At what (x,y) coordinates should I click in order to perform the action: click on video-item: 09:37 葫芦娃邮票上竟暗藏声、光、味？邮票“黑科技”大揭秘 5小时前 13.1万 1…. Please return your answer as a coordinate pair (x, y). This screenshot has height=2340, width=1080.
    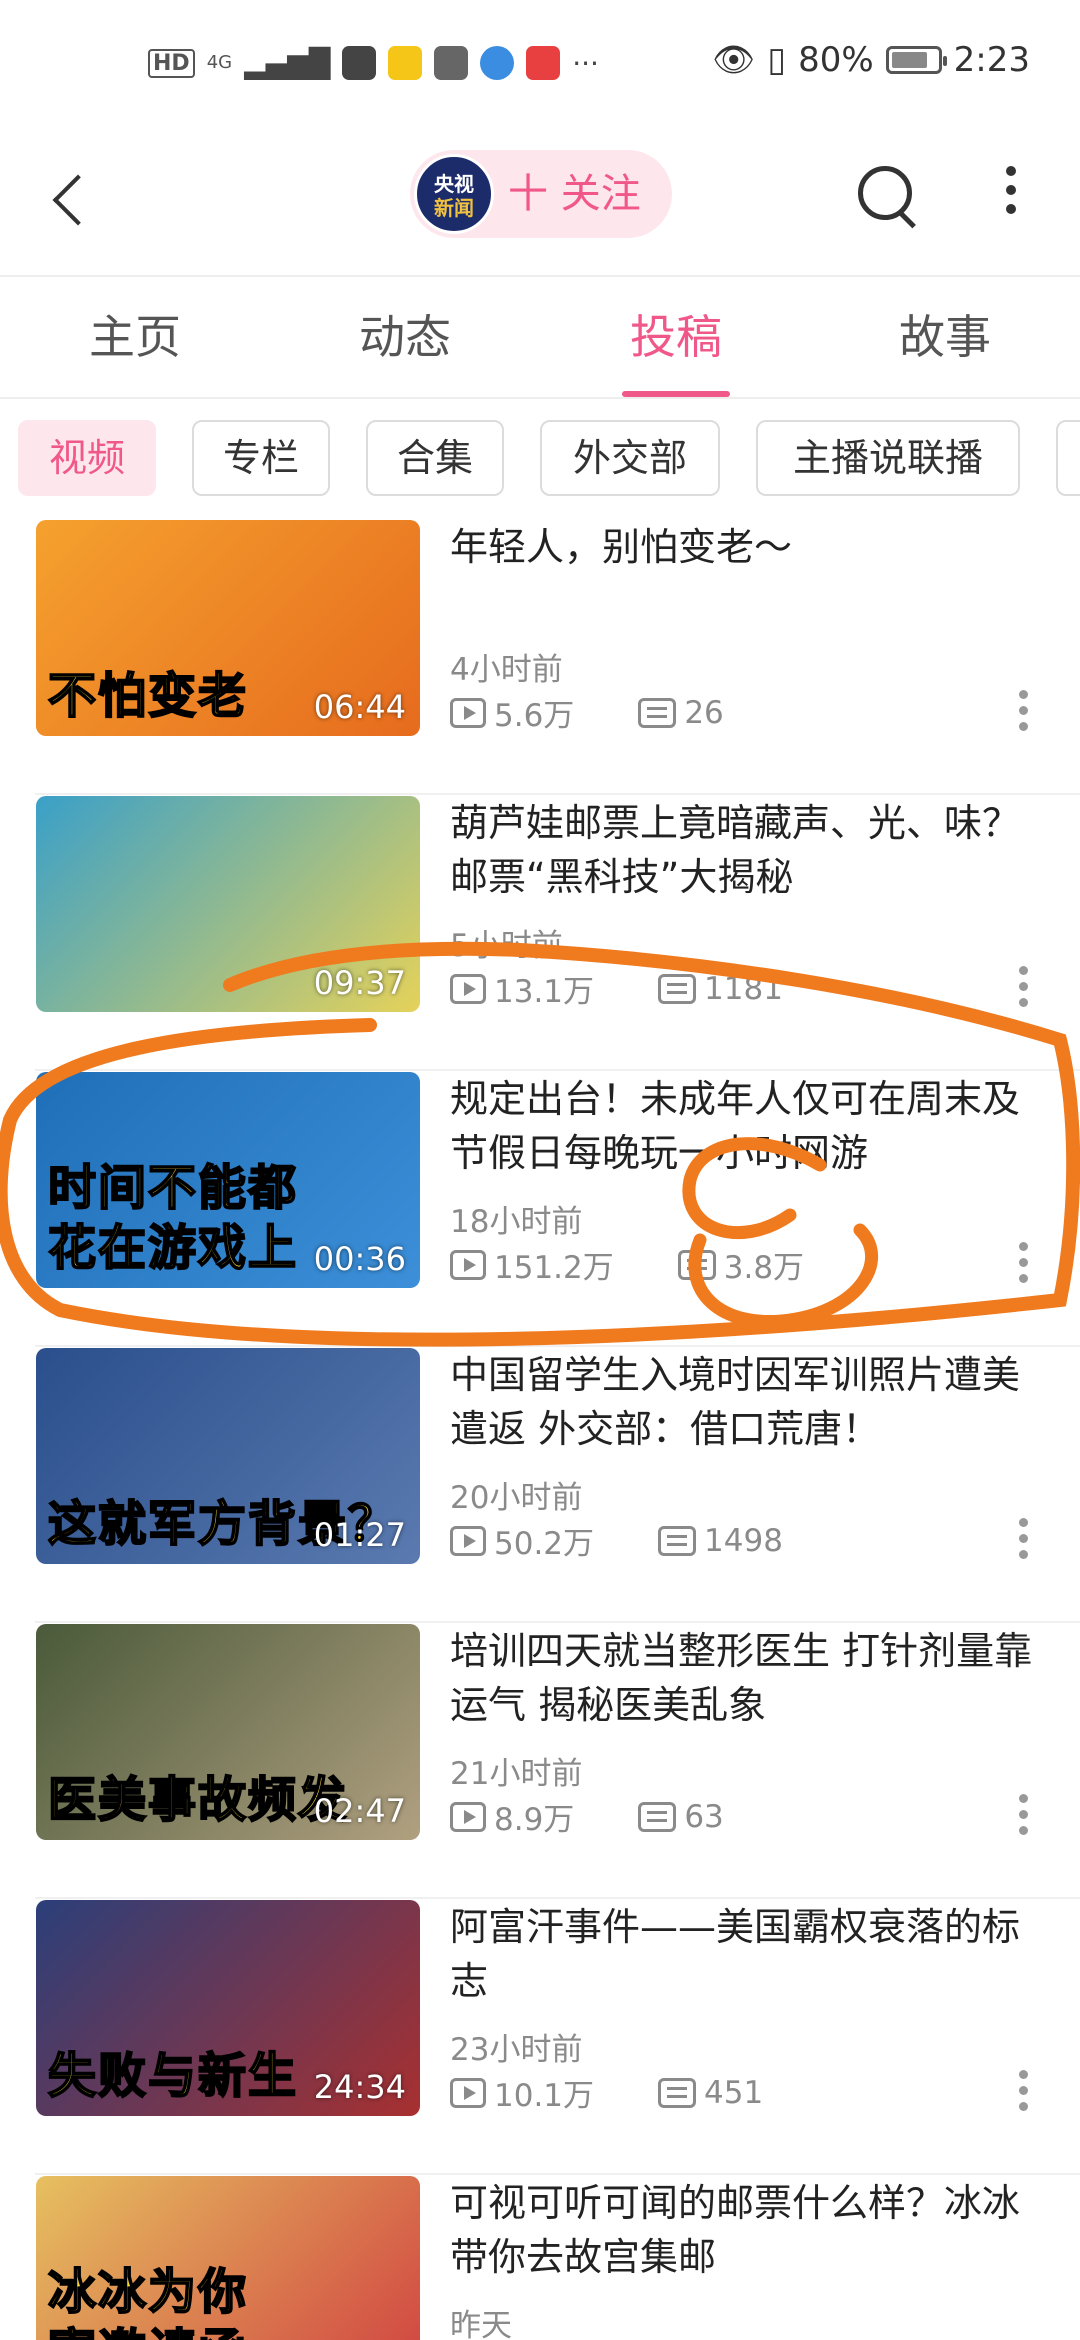
    Looking at the image, I should click on (540, 933).